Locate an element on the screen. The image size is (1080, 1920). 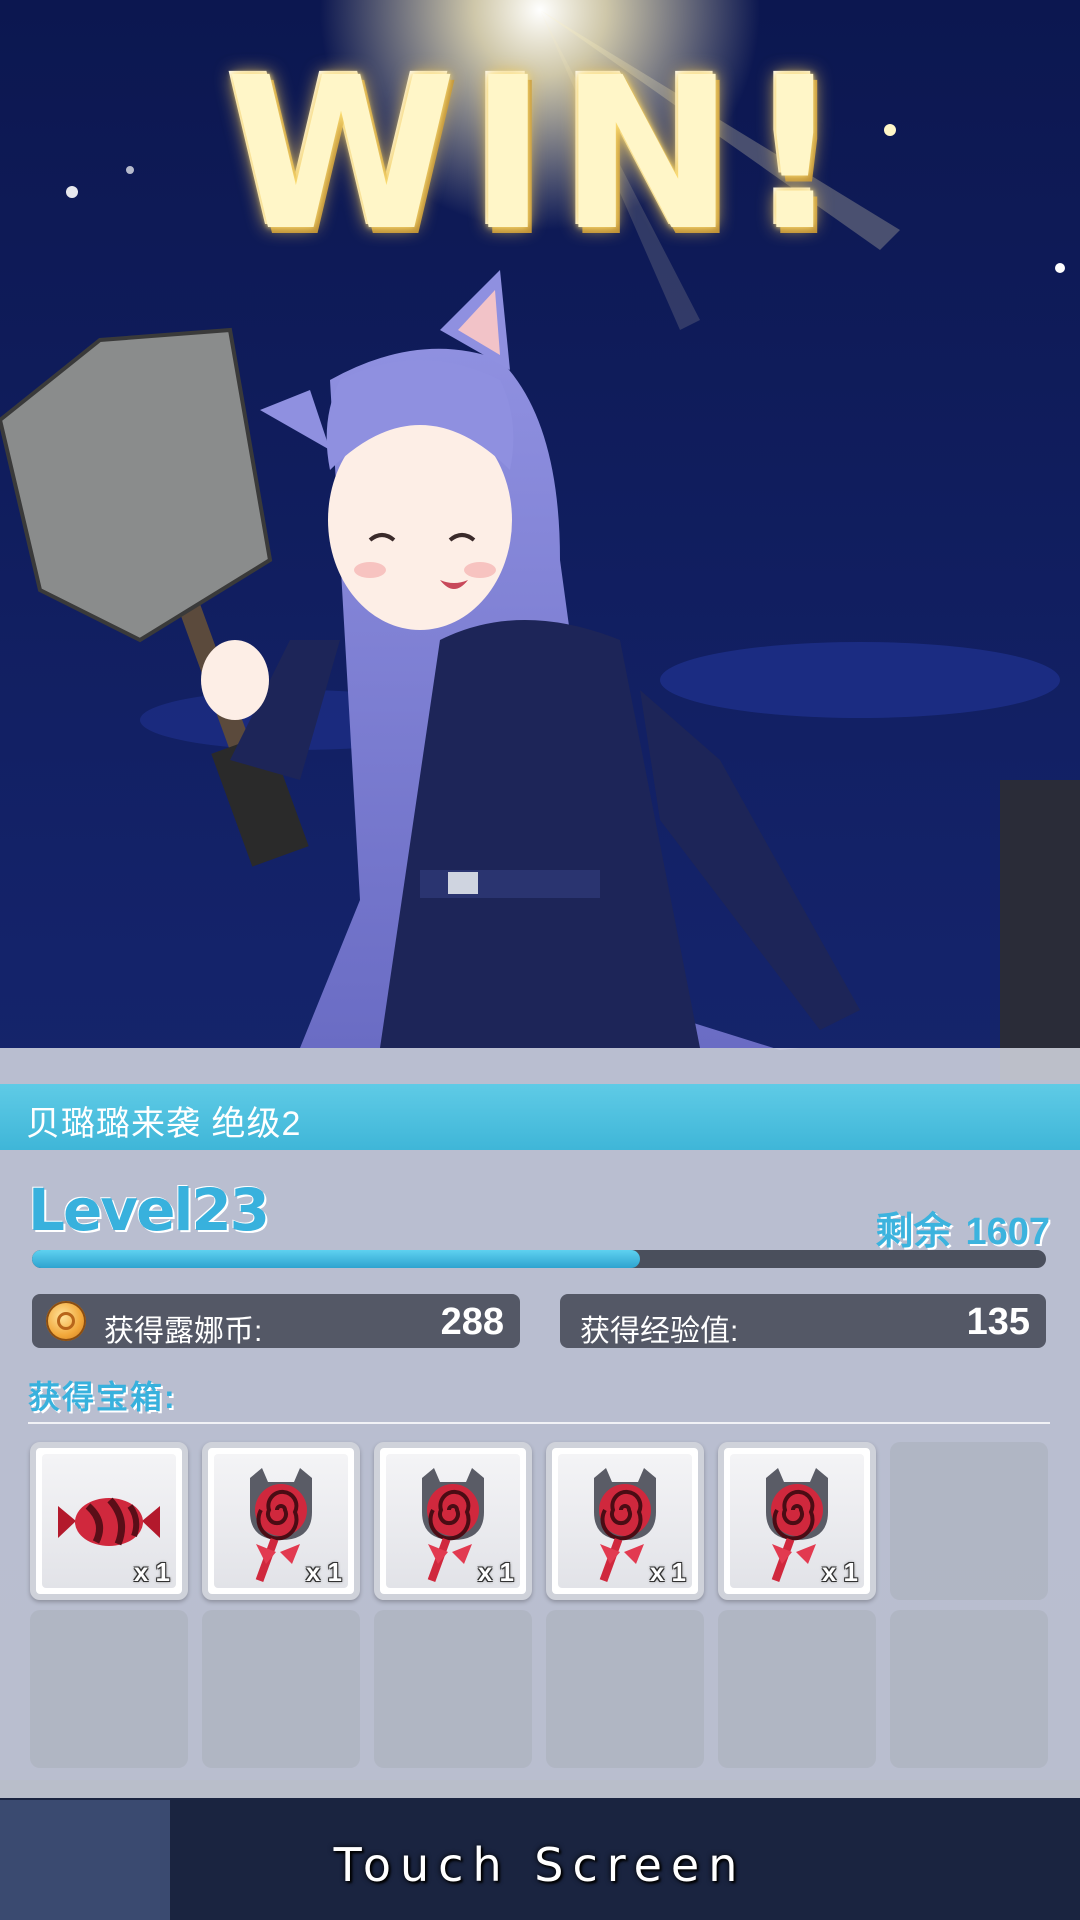
coins-gained-label: 获得露娜币: is located at coordinates (183, 1331).